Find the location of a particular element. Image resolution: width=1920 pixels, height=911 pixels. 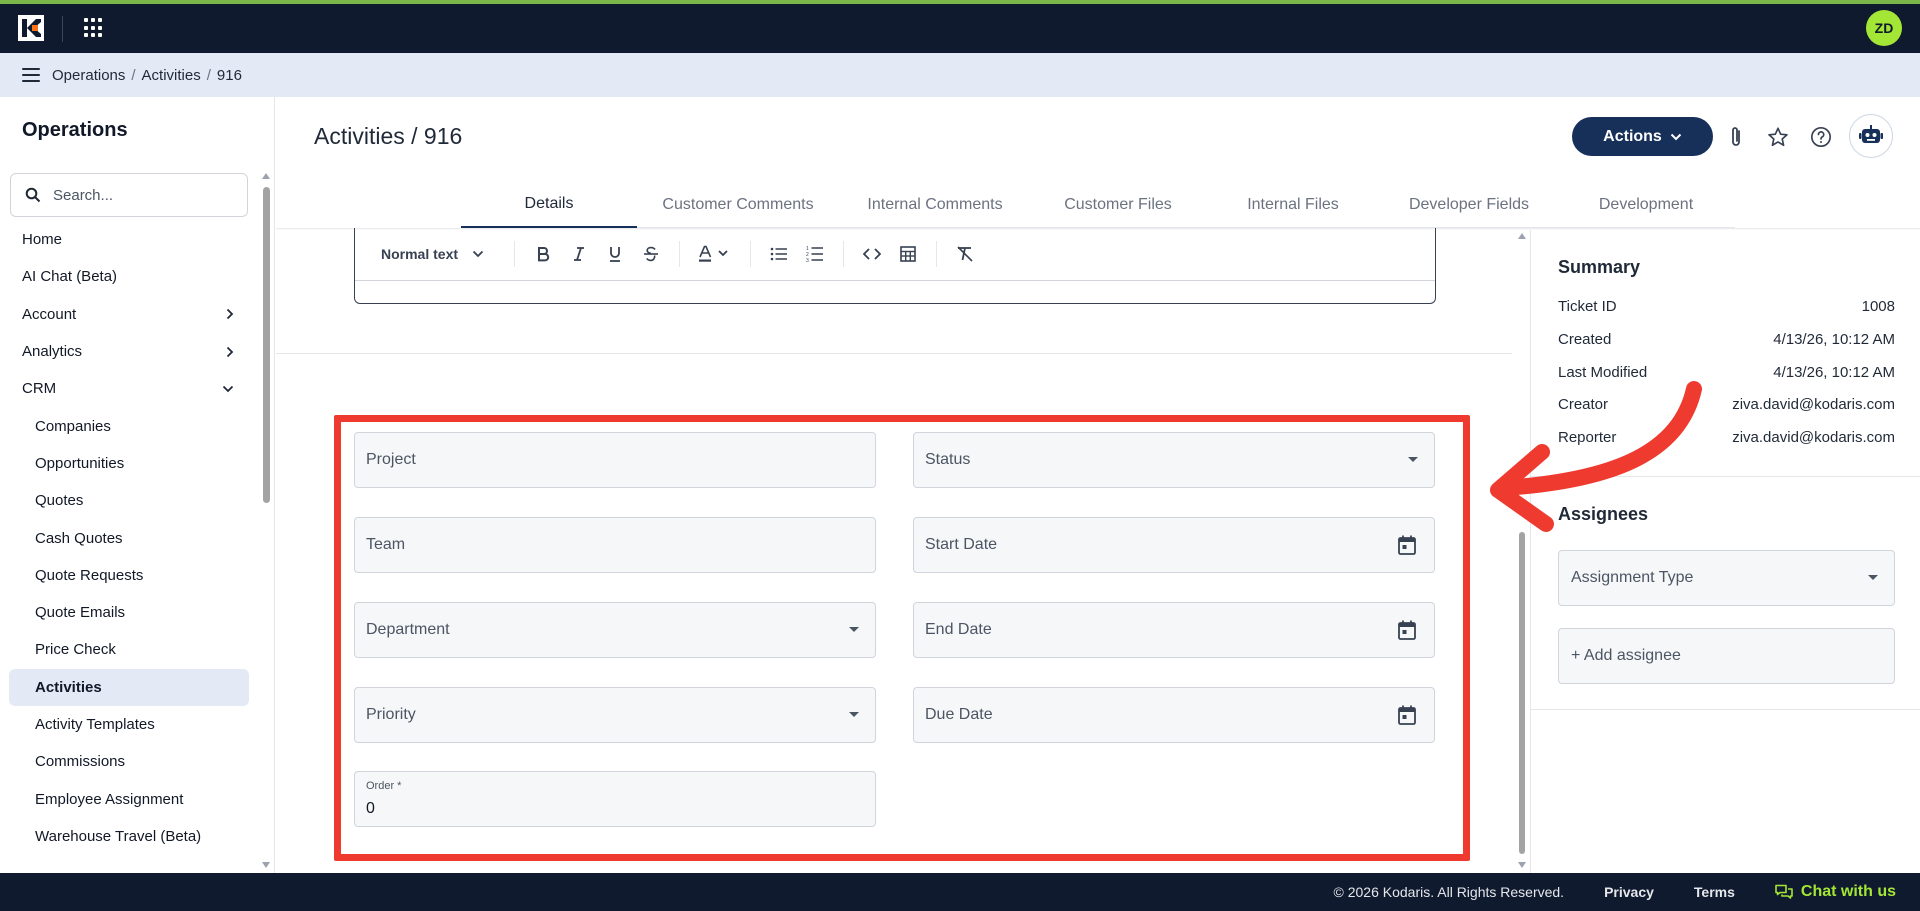

sidebar-item-companies: Companies is located at coordinates (129, 425).